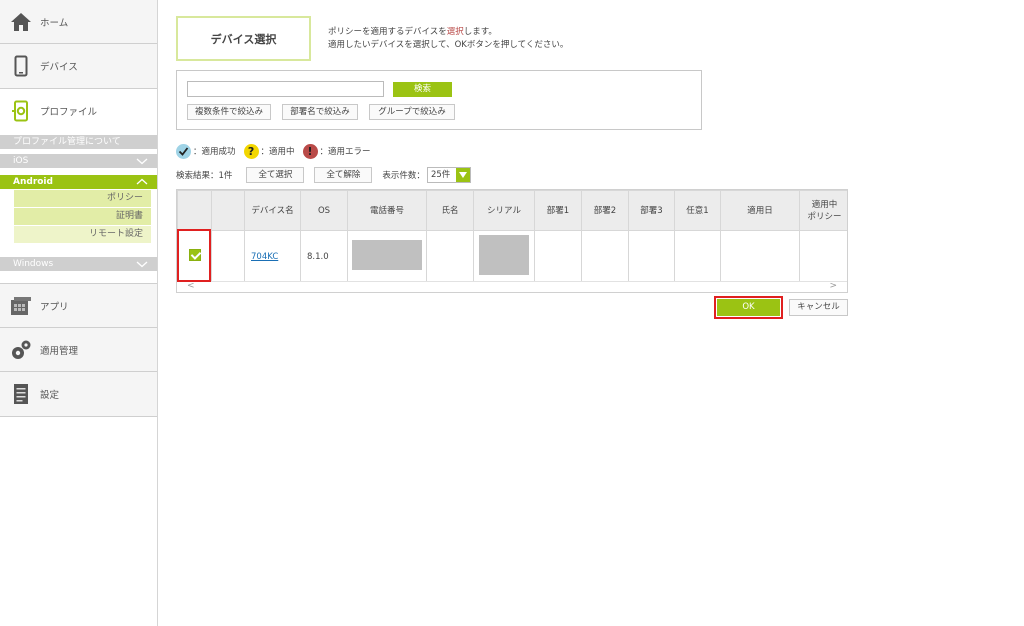  I want to click on cancel-button: キャンセル, so click(818, 307).